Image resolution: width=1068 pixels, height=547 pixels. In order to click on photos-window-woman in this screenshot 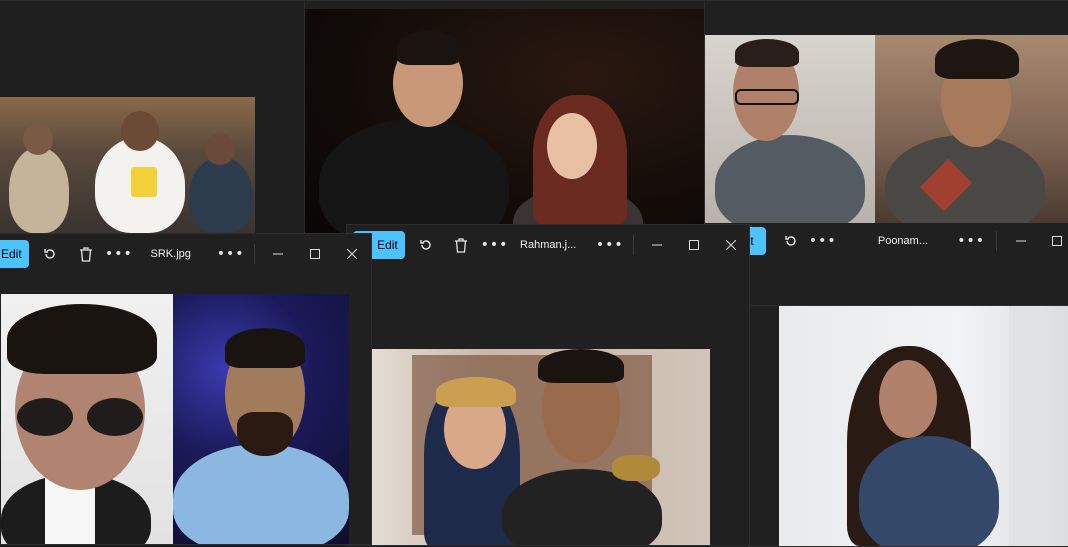, I will do `click(908, 426)`.